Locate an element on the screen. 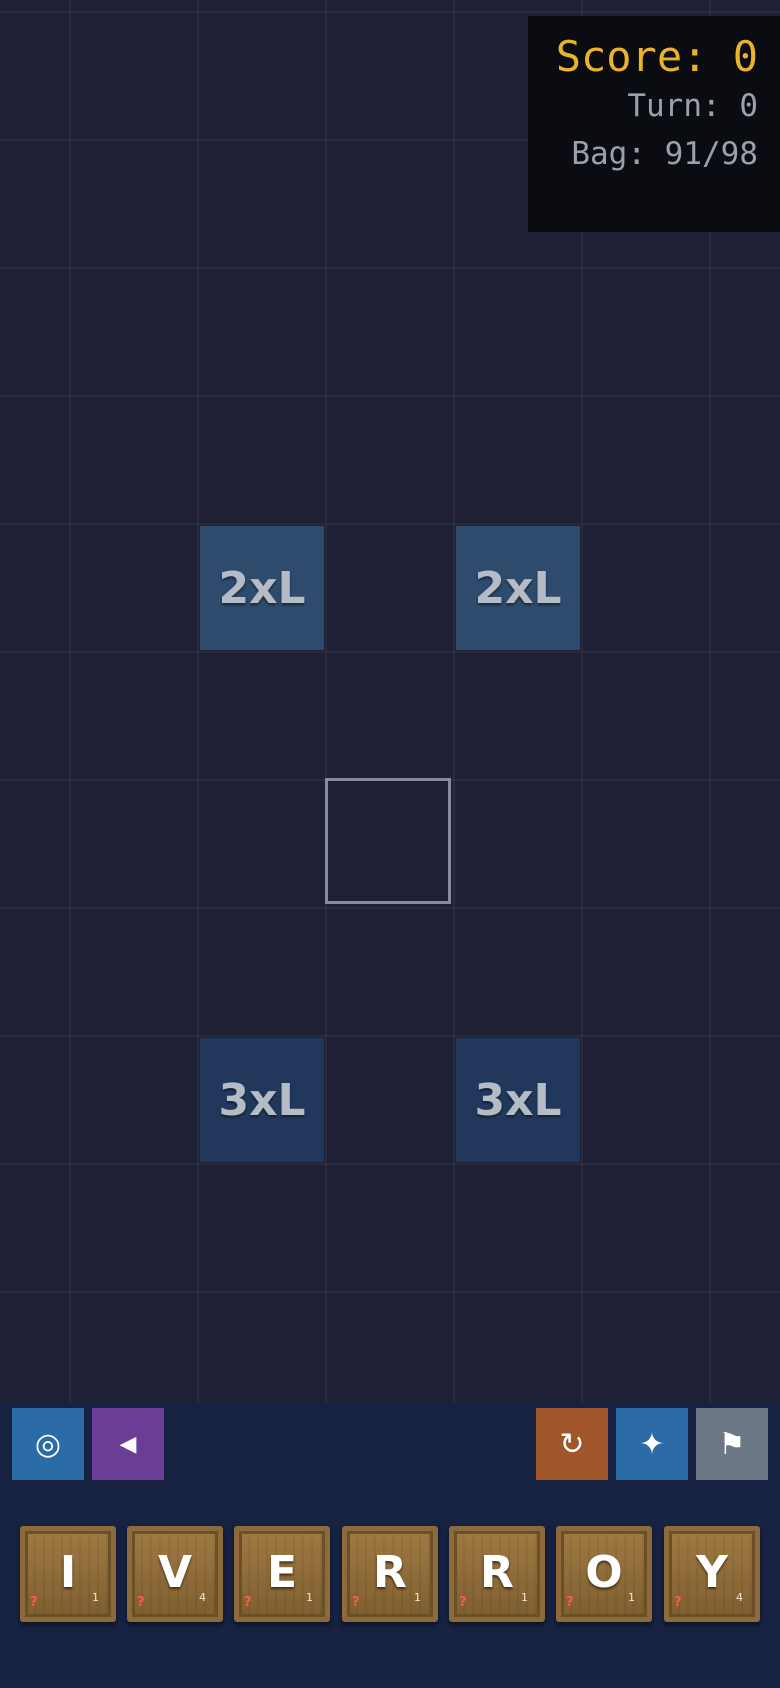 The image size is (780, 1688). turn-display: Turn: 0 is located at coordinates (643, 106).